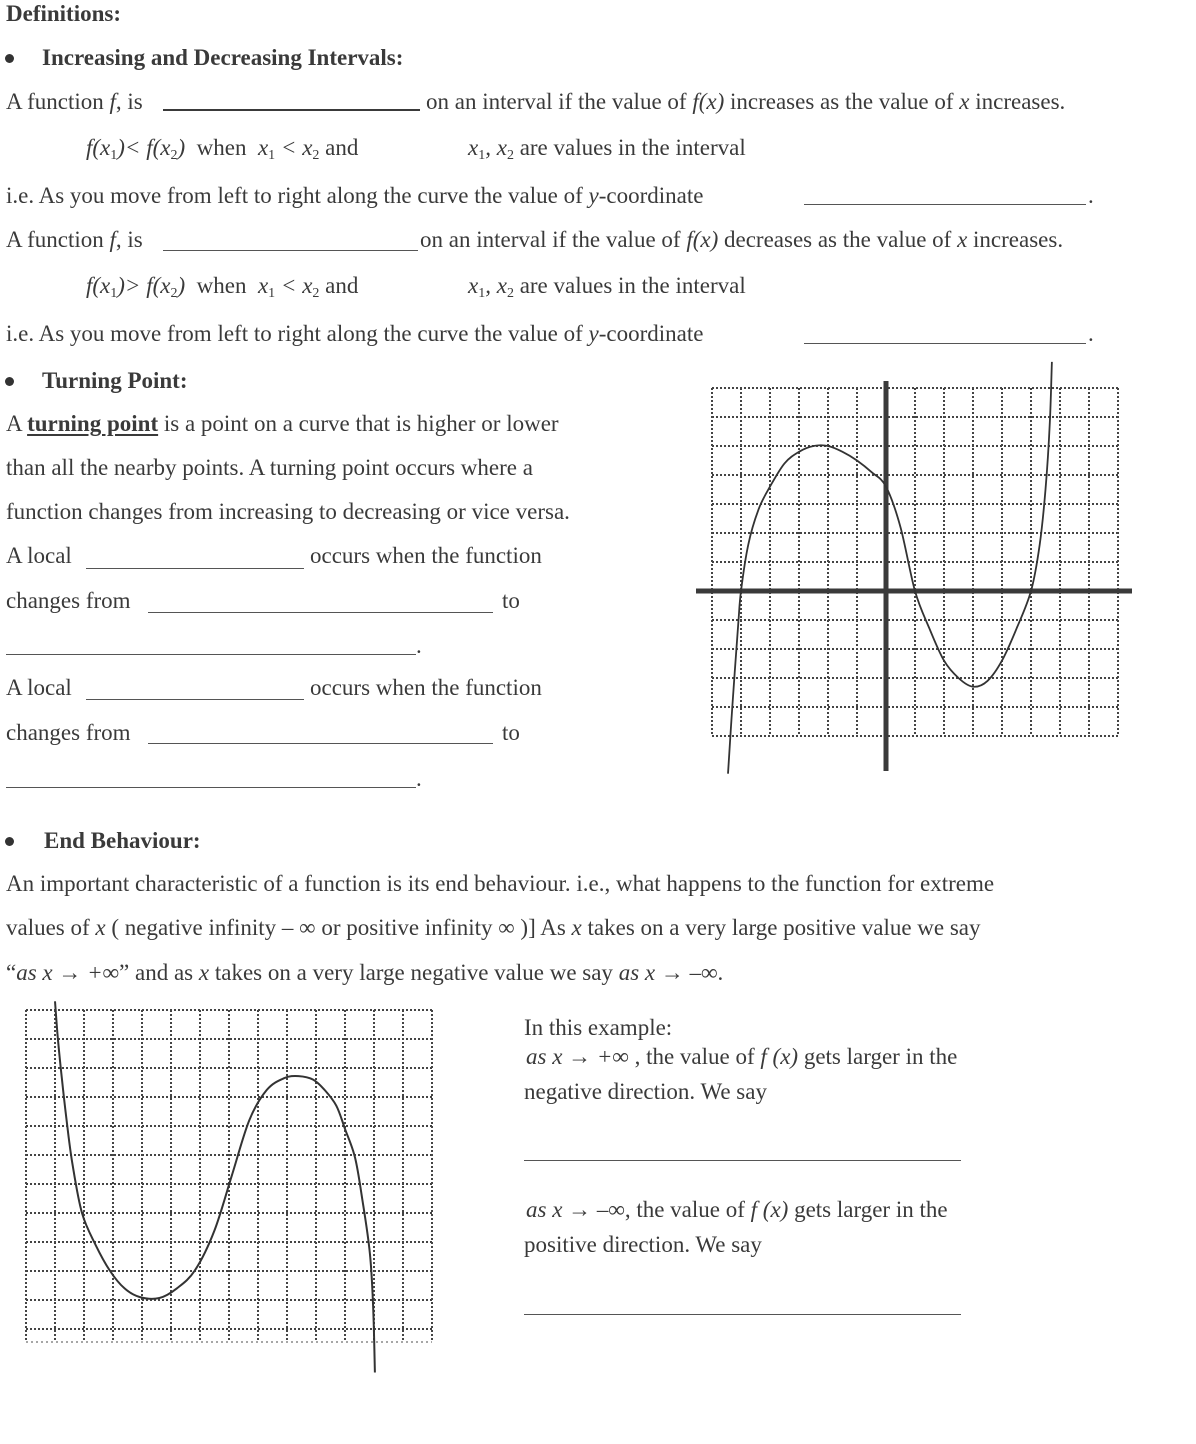 Image resolution: width=1196 pixels, height=1444 pixels. I want to click on end-behaviour-graph, so click(229, 1187).